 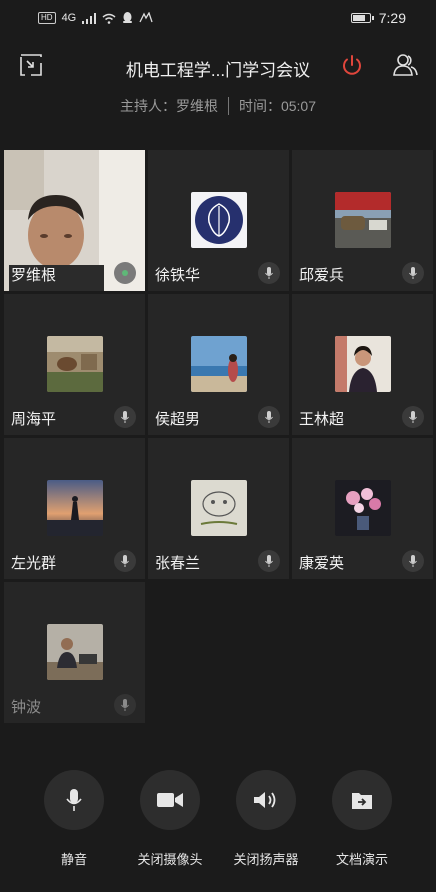 I want to click on participant-name: 罗维根, so click(x=34, y=275).